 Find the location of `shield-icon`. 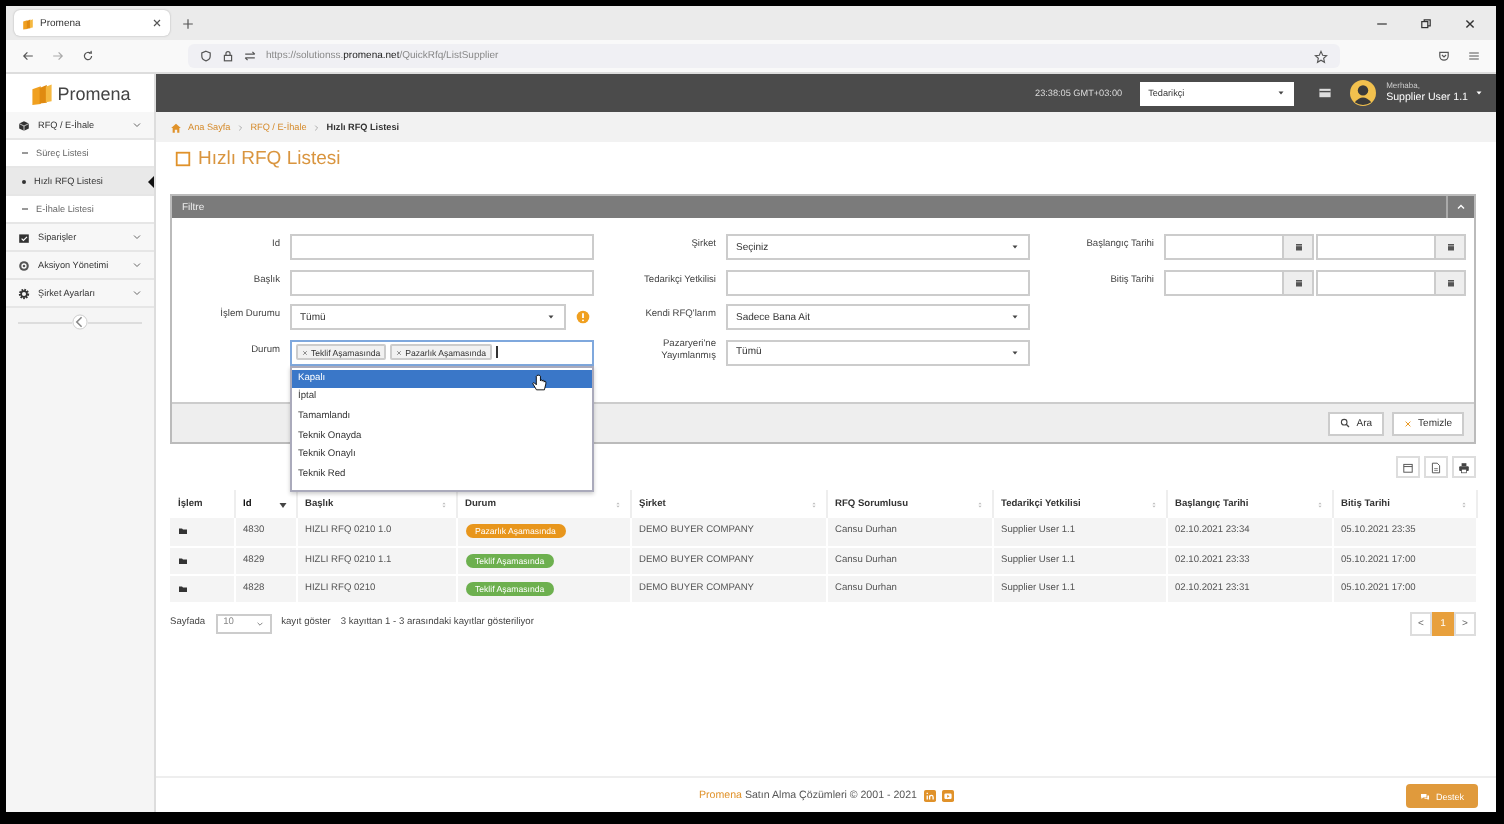

shield-icon is located at coordinates (206, 56).